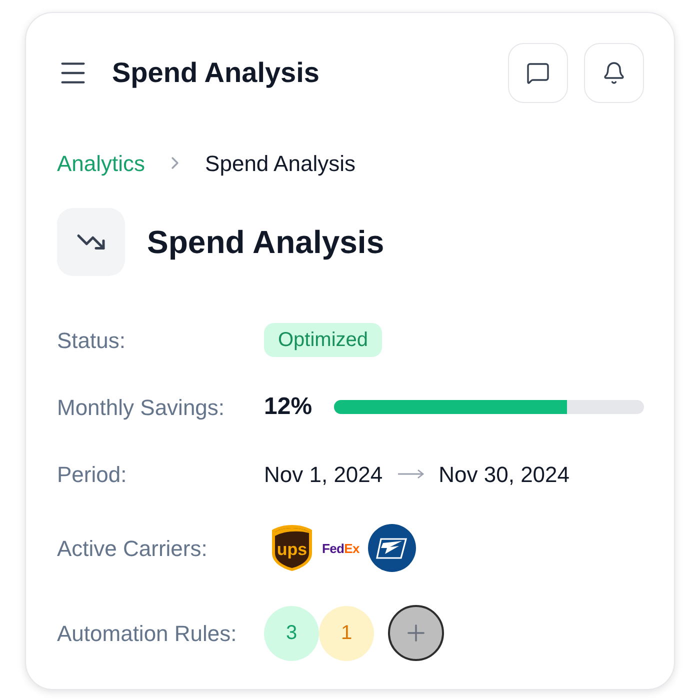 This screenshot has width=700, height=700. What do you see at coordinates (392, 548) in the screenshot?
I see `emblem-icon` at bounding box center [392, 548].